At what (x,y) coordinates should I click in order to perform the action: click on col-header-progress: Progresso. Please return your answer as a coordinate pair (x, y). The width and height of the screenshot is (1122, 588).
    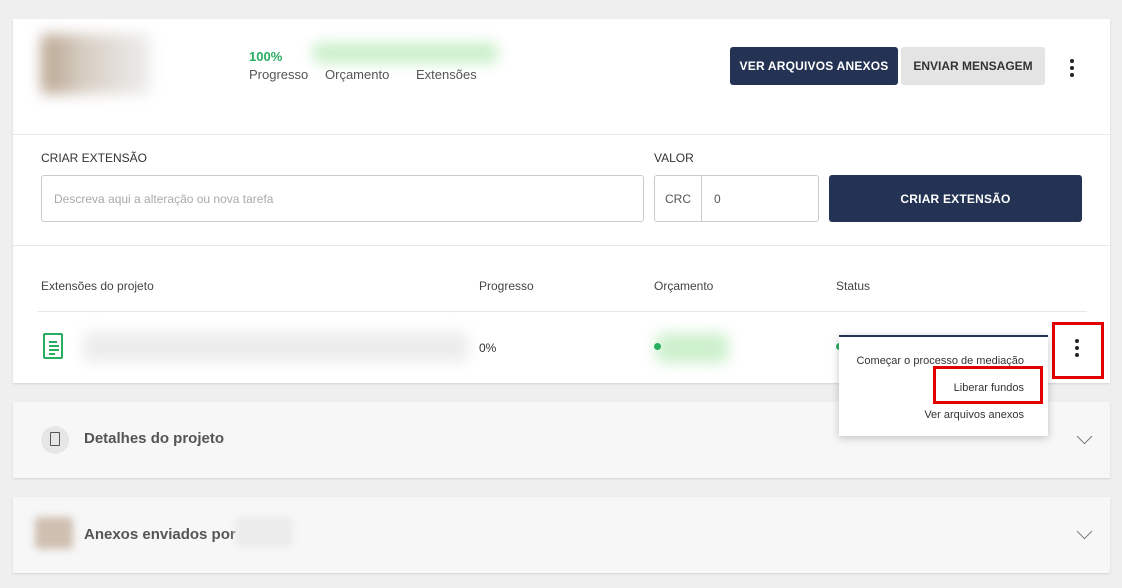
    Looking at the image, I should click on (506, 286).